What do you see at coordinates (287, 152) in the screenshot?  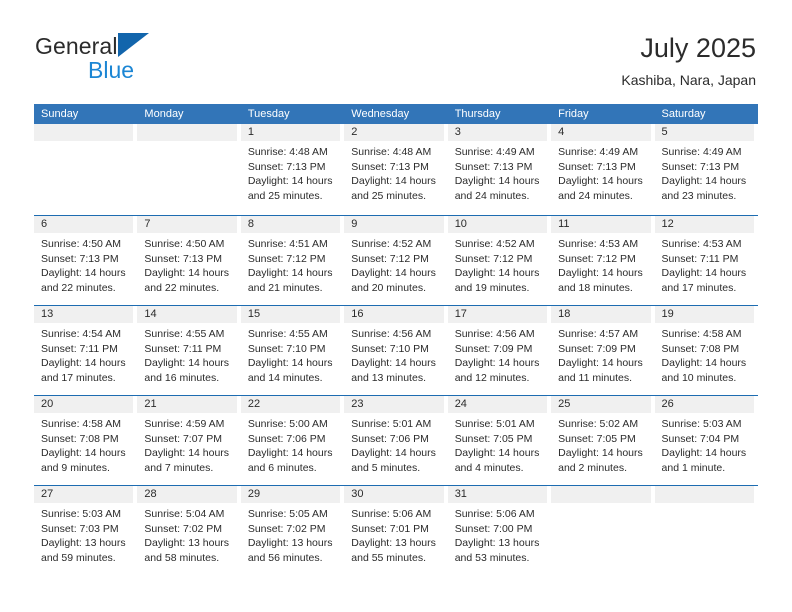 I see `day-detail-line: Sunrise: 4:48 AM` at bounding box center [287, 152].